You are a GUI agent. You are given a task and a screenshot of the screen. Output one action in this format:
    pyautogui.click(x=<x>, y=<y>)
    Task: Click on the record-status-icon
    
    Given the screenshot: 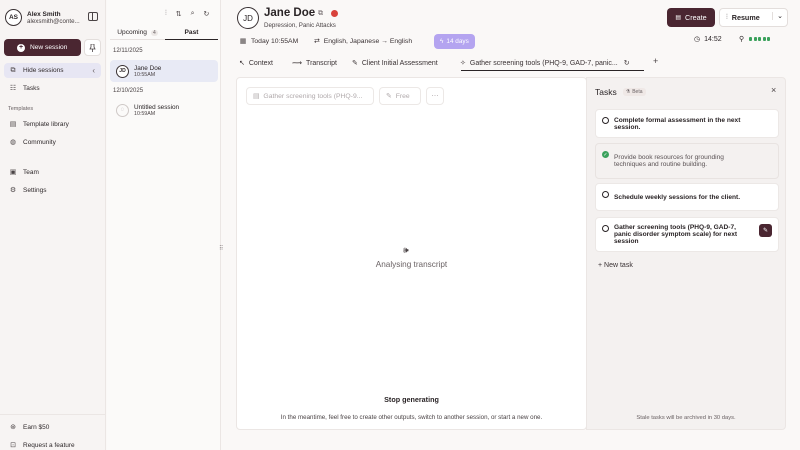 What is the action you would take?
    pyautogui.click(x=334, y=13)
    